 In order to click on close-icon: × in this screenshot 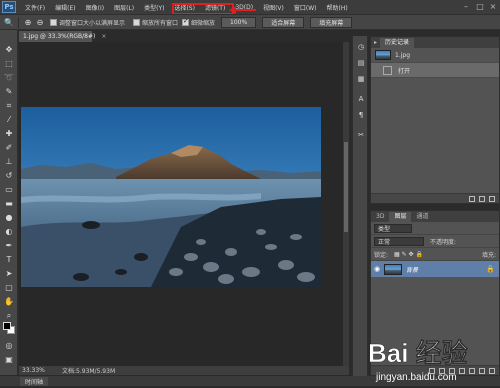, I will do `click(493, 7)`.